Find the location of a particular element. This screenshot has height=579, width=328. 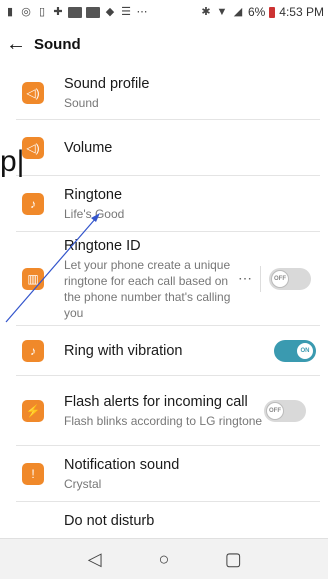

item-title: Ring with vibration is located at coordinates (123, 350).